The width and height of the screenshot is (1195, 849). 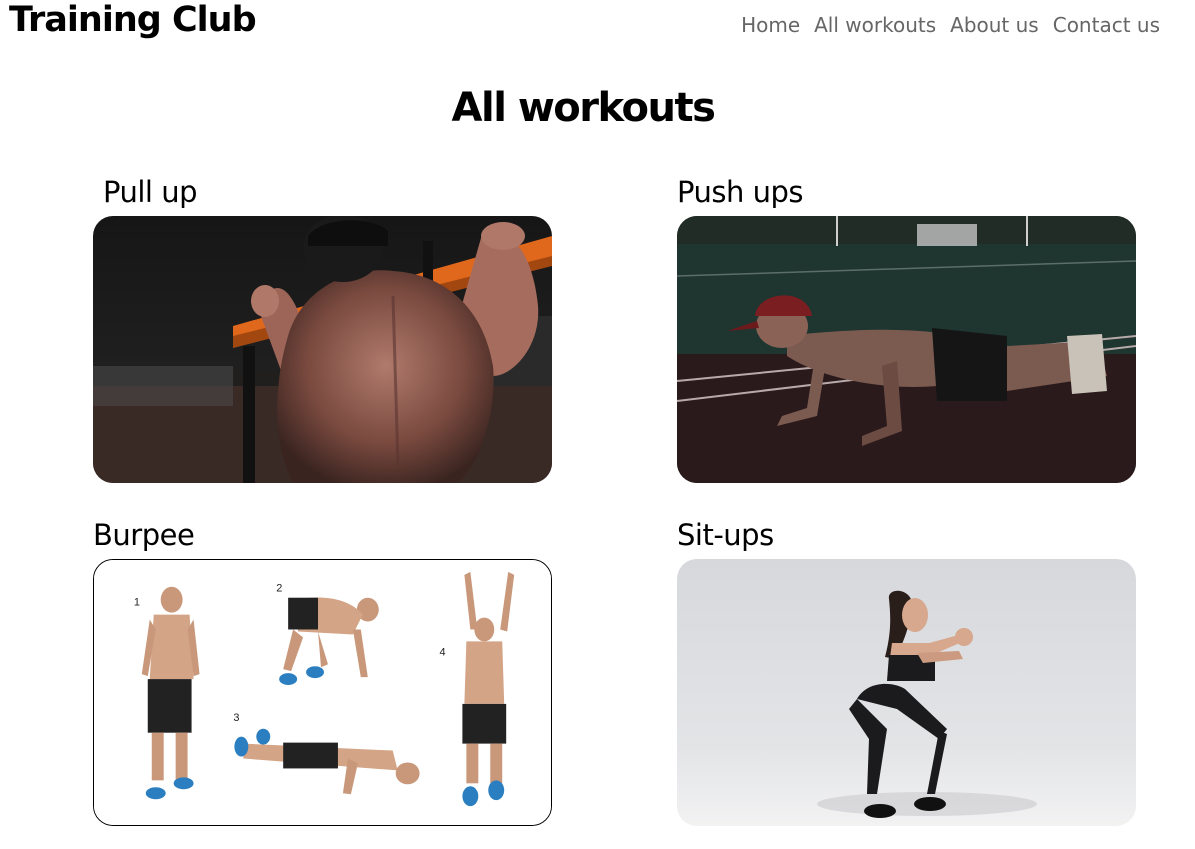 What do you see at coordinates (133, 20) in the screenshot?
I see `brand-logo: Training Club` at bounding box center [133, 20].